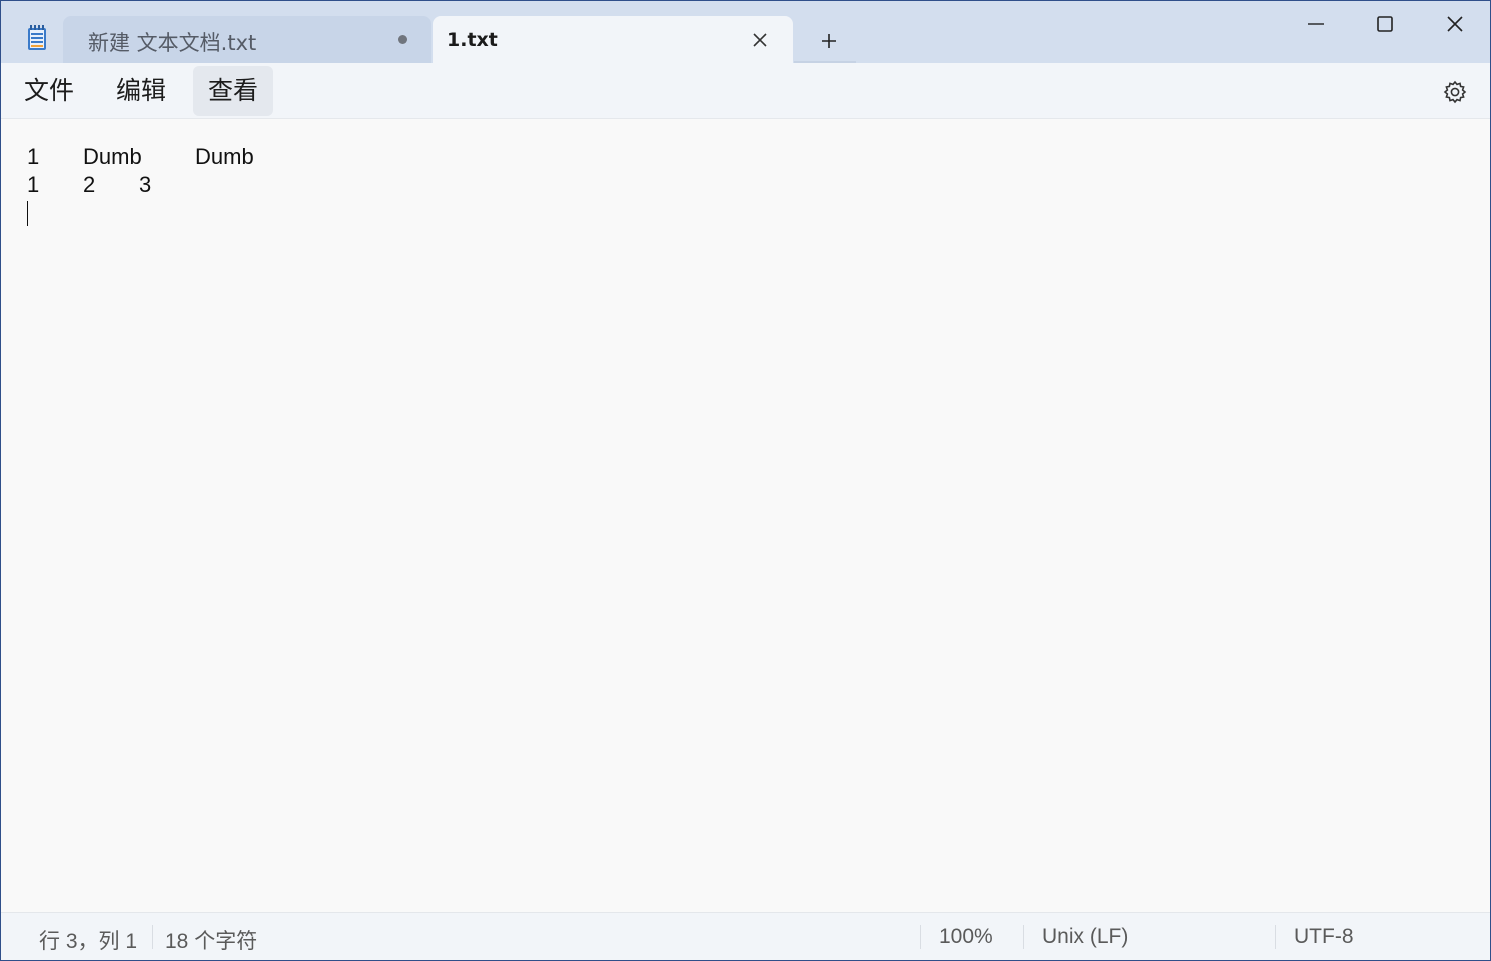 Image resolution: width=1491 pixels, height=961 pixels. I want to click on menu-edit: 编辑, so click(141, 91).